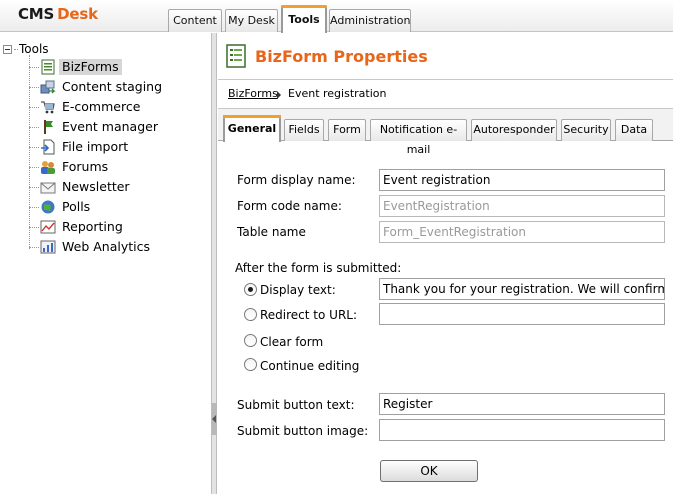 This screenshot has height=494, width=673. I want to click on file-import-icon, so click(48, 147).